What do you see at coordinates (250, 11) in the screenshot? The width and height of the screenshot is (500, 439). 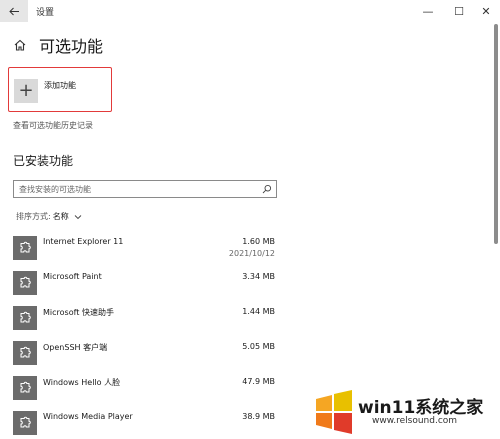 I see `title-bar: 设置 — ☐ ✕` at bounding box center [250, 11].